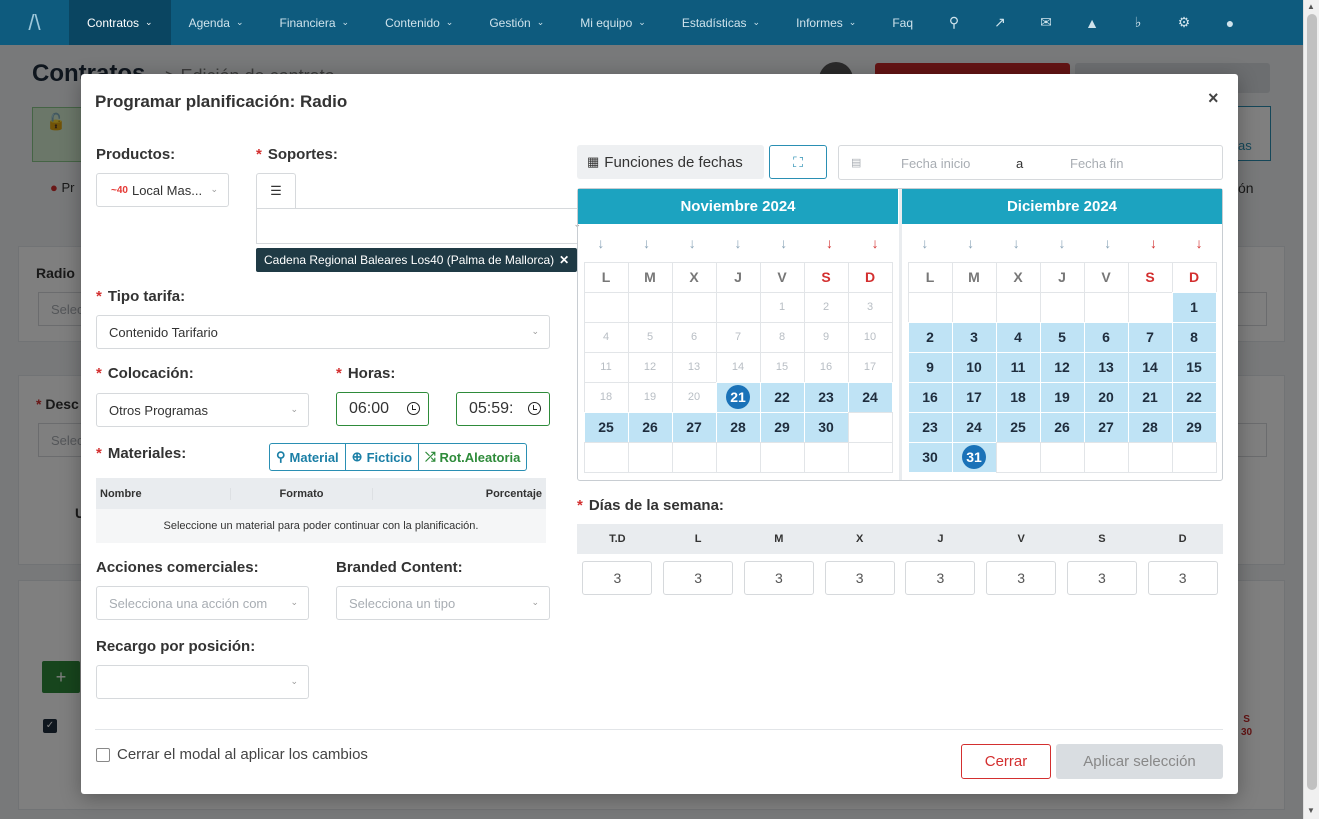  I want to click on calendar-day: 16, so click(826, 367).